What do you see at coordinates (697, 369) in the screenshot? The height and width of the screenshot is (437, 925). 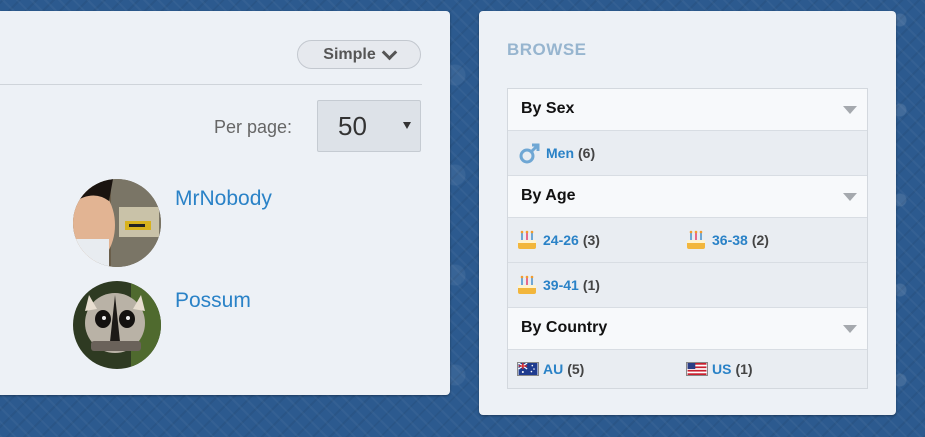 I see `us-flag-icon` at bounding box center [697, 369].